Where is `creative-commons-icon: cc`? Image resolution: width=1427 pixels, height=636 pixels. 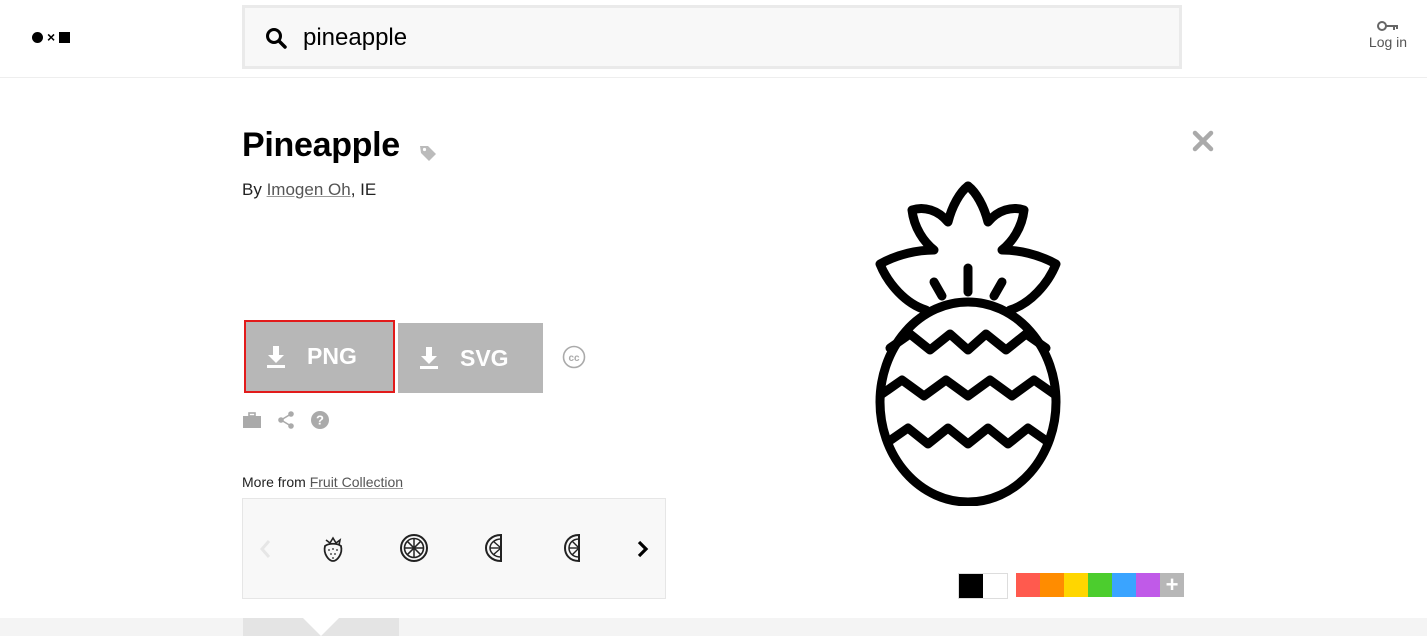
creative-commons-icon: cc is located at coordinates (574, 357).